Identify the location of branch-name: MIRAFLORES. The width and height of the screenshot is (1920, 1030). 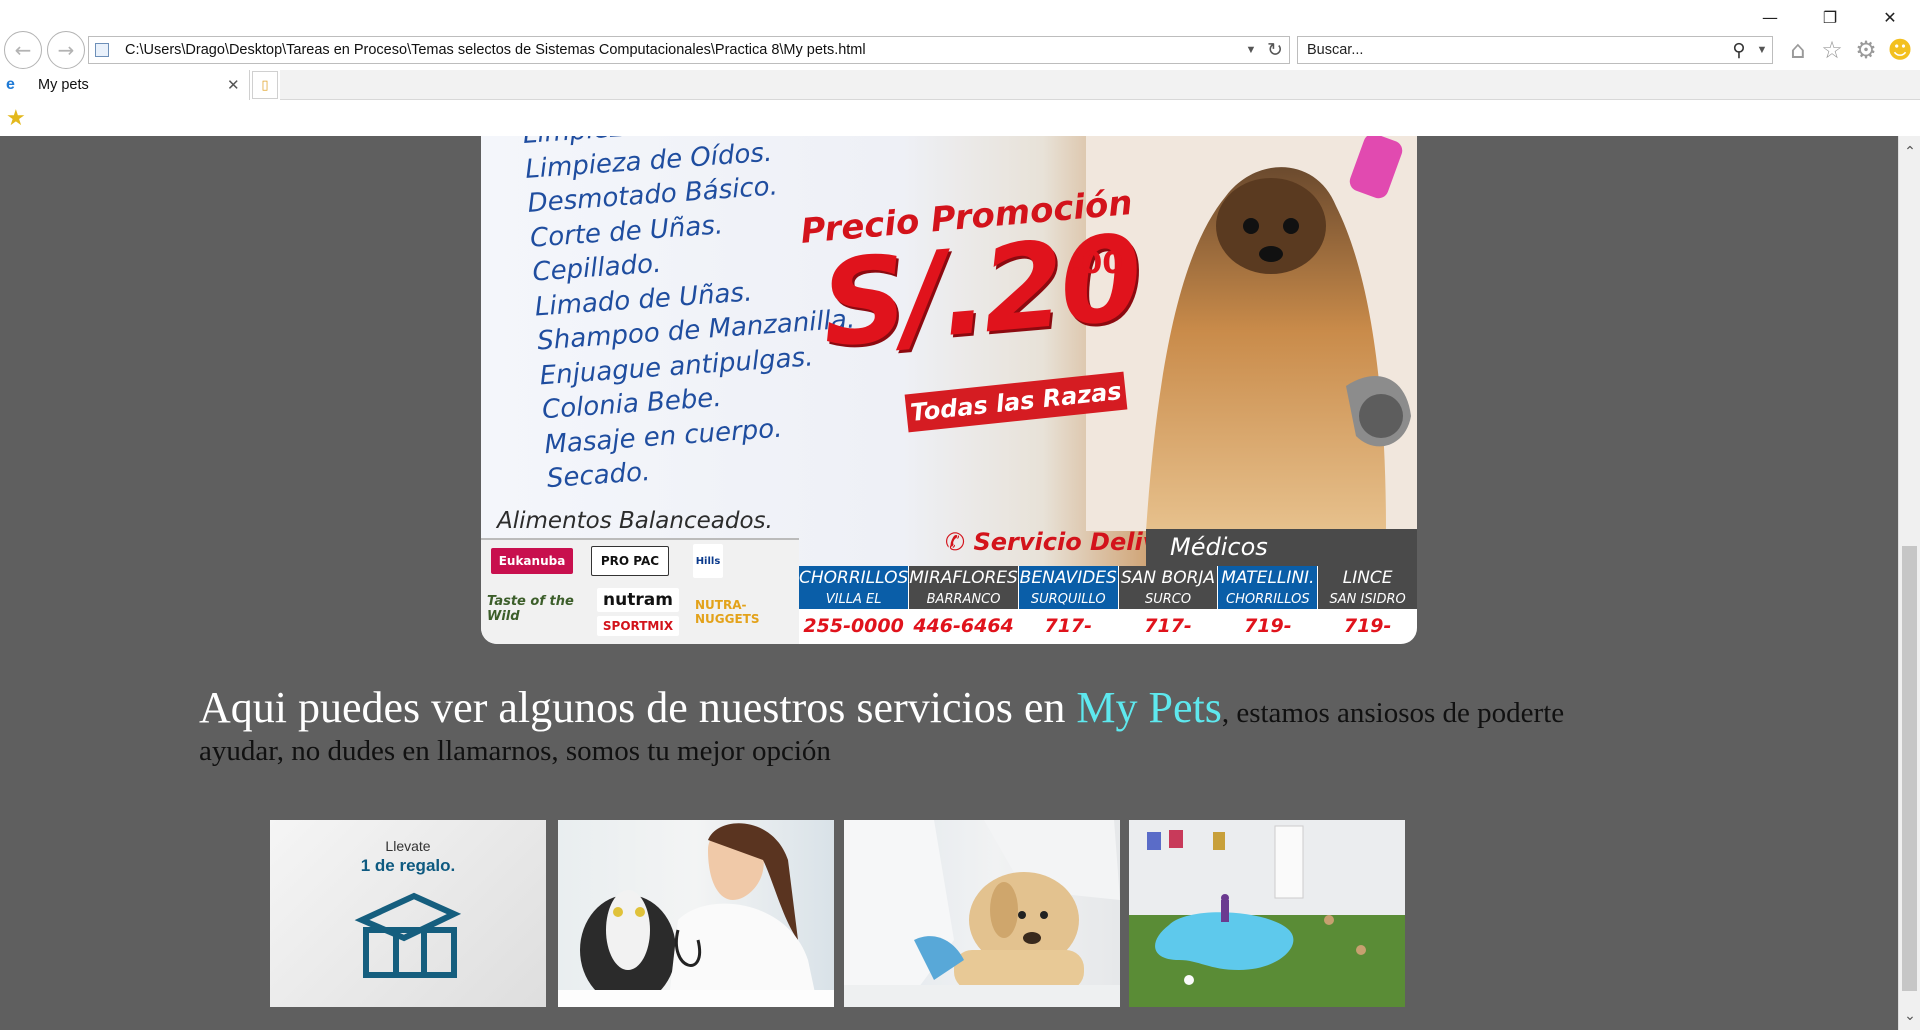
(963, 578).